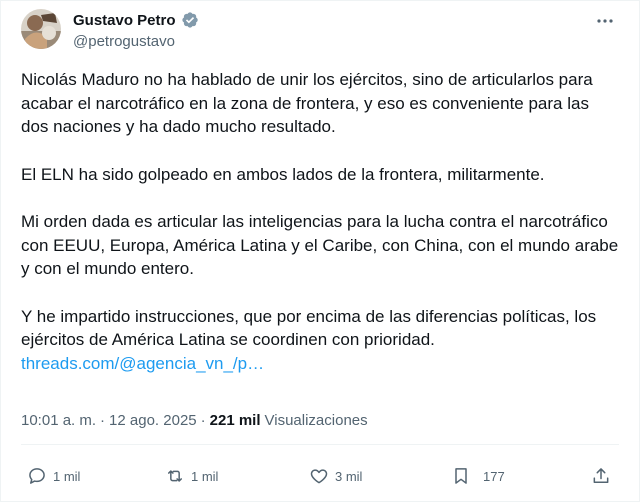  What do you see at coordinates (67, 476) in the screenshot?
I see `reply-count: 1 mil` at bounding box center [67, 476].